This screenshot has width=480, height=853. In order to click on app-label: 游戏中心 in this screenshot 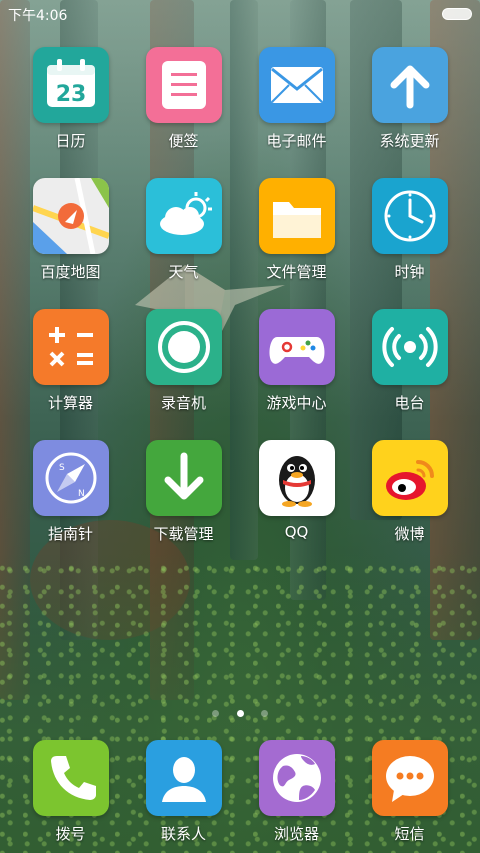, I will do `click(296, 403)`.